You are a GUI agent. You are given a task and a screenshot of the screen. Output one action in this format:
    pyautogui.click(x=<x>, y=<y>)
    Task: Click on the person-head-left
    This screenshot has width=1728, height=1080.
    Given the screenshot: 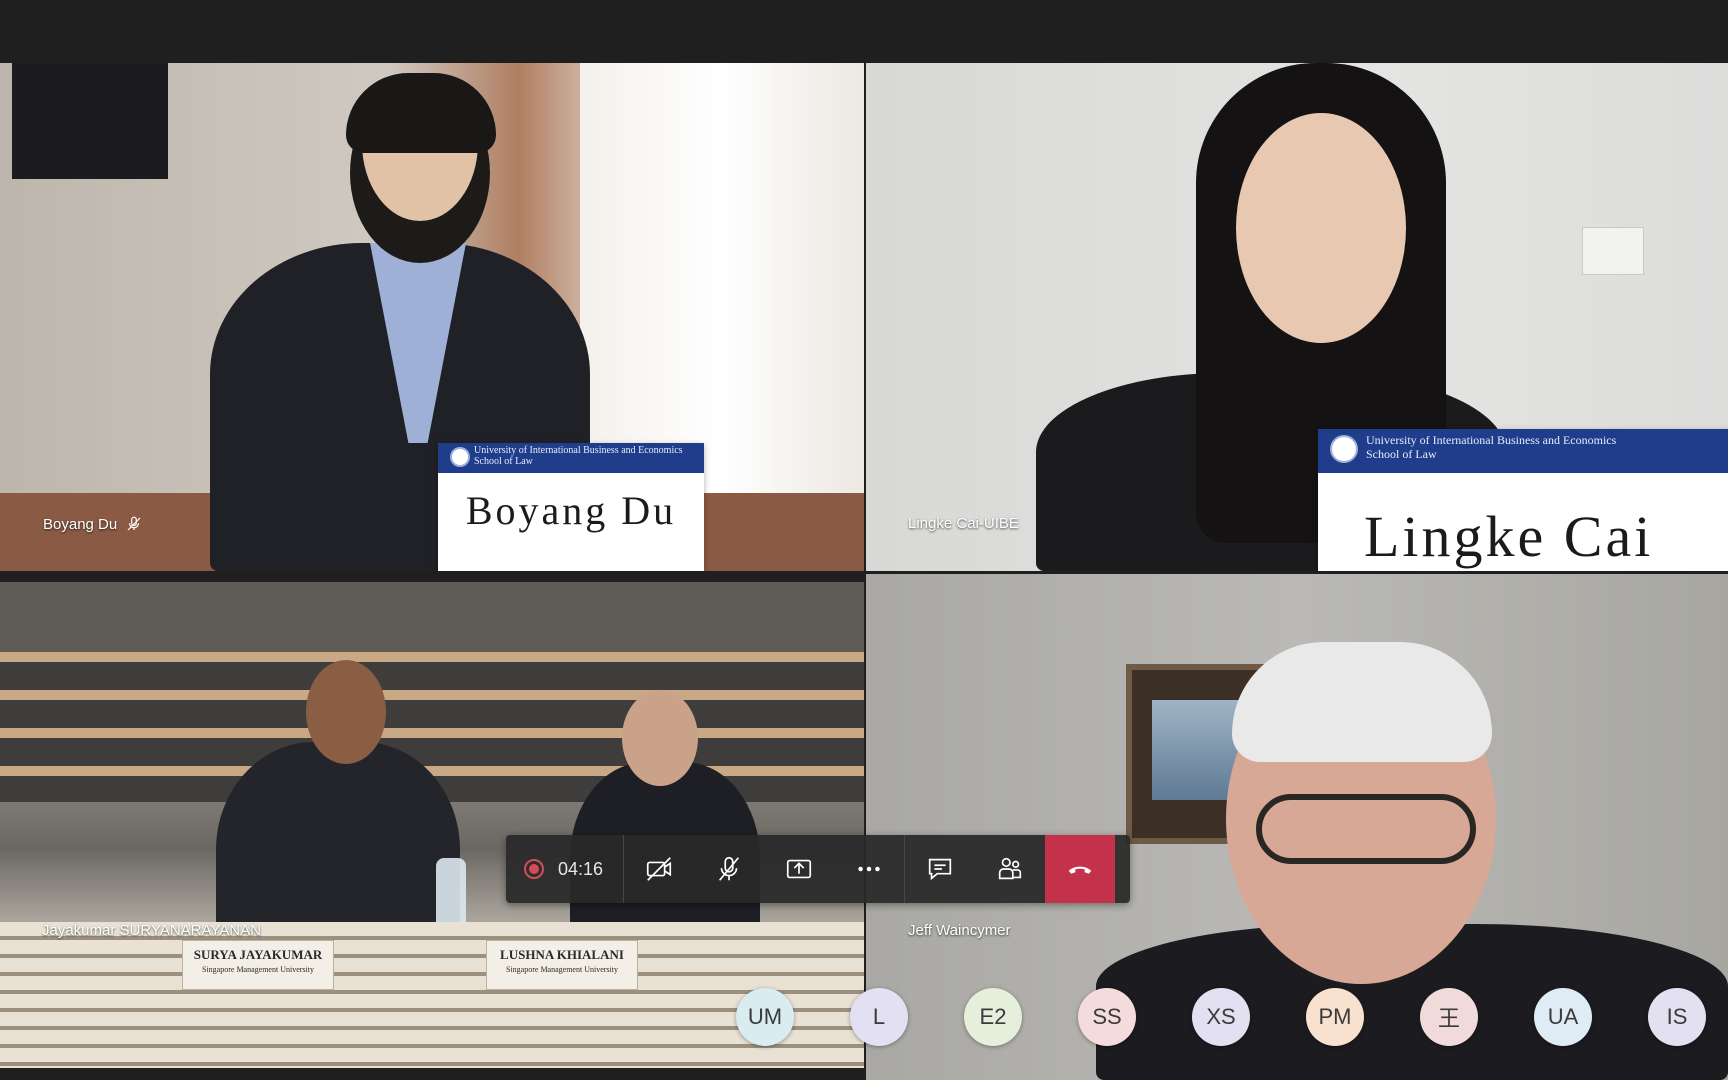 What is the action you would take?
    pyautogui.click(x=346, y=712)
    